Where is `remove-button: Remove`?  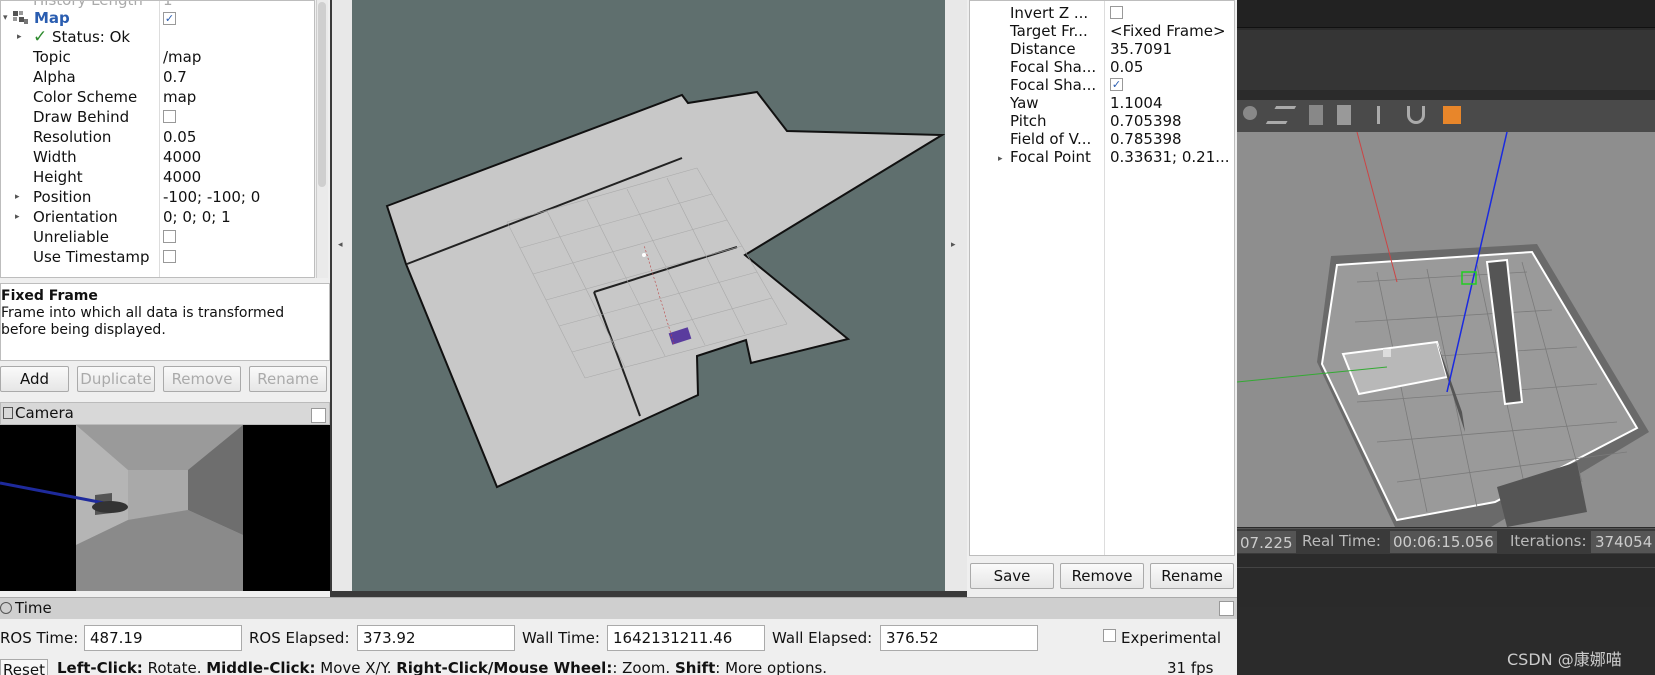
remove-button: Remove is located at coordinates (202, 379).